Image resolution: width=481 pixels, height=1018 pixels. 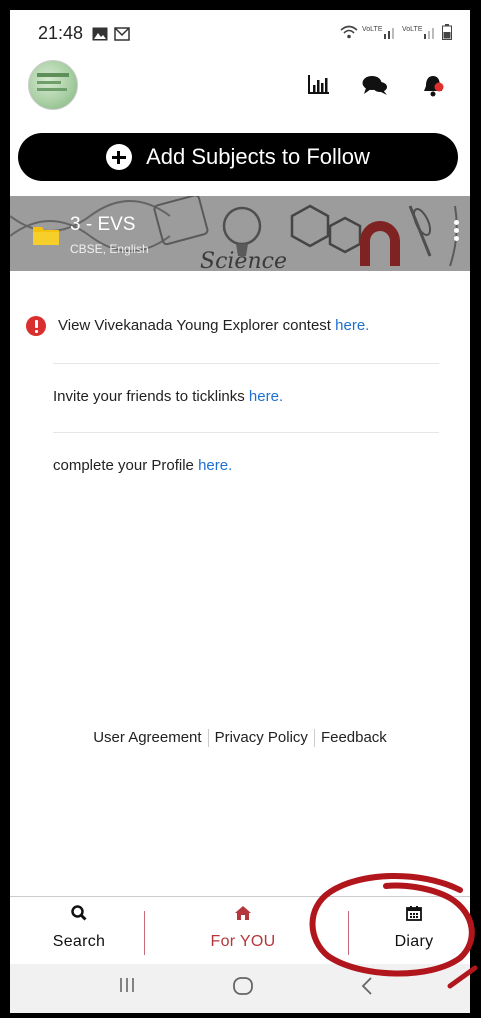 I want to click on tab-search: Search, so click(x=79, y=931).